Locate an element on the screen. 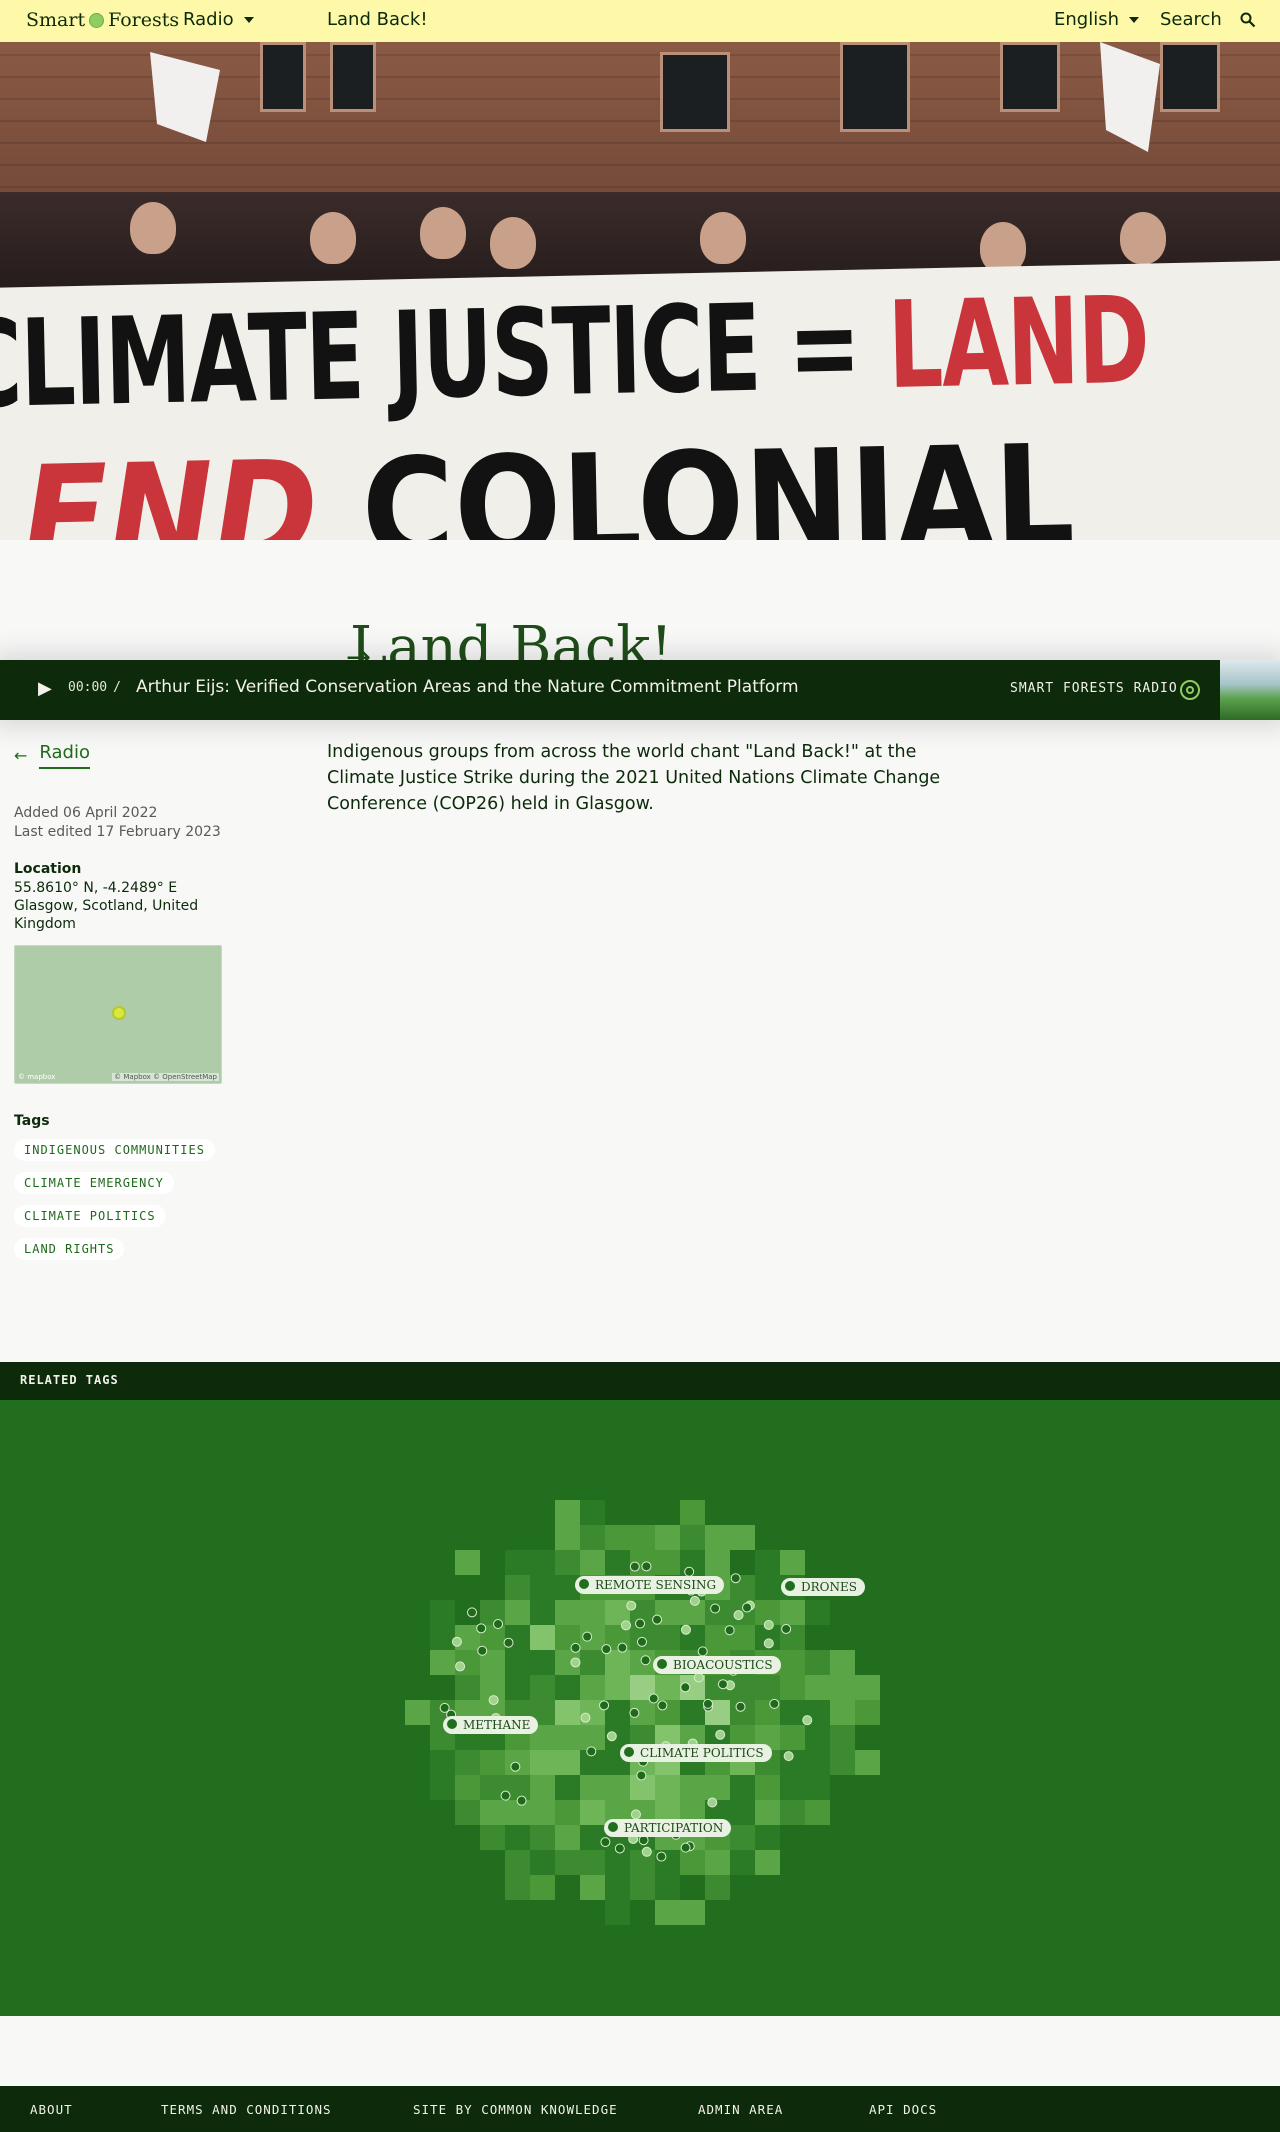  brand-logo: Smart Forests is located at coordinates (102, 20).